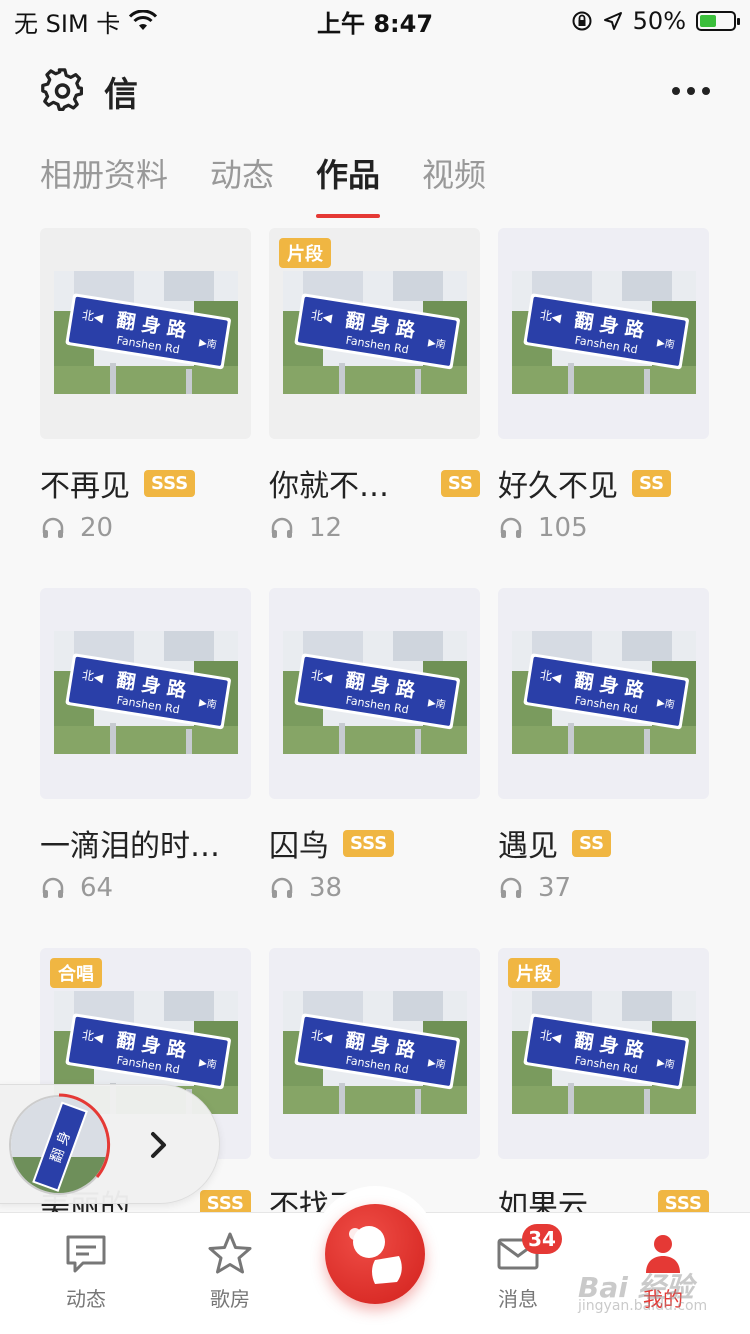 The image size is (750, 1334). What do you see at coordinates (86, 1254) in the screenshot?
I see `chat-icon` at bounding box center [86, 1254].